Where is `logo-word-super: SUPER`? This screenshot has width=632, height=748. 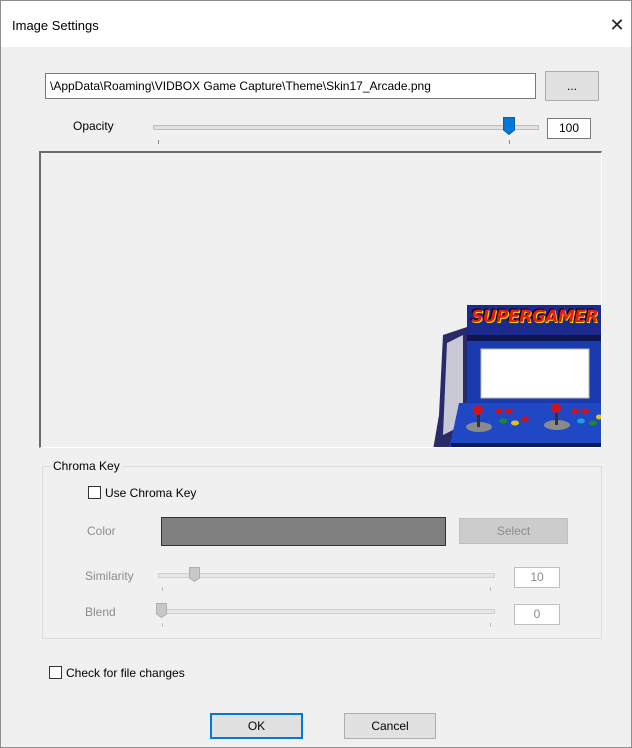
logo-word-super: SUPER is located at coordinates (501, 317).